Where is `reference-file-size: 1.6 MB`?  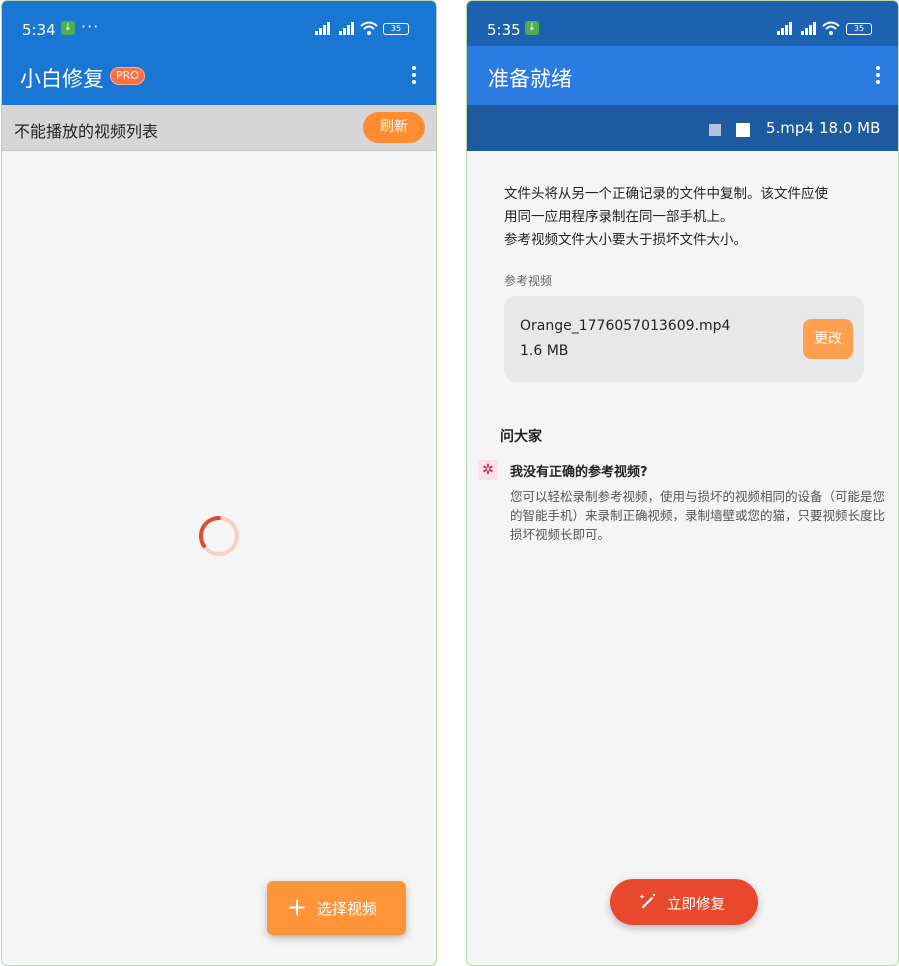 reference-file-size: 1.6 MB is located at coordinates (544, 351).